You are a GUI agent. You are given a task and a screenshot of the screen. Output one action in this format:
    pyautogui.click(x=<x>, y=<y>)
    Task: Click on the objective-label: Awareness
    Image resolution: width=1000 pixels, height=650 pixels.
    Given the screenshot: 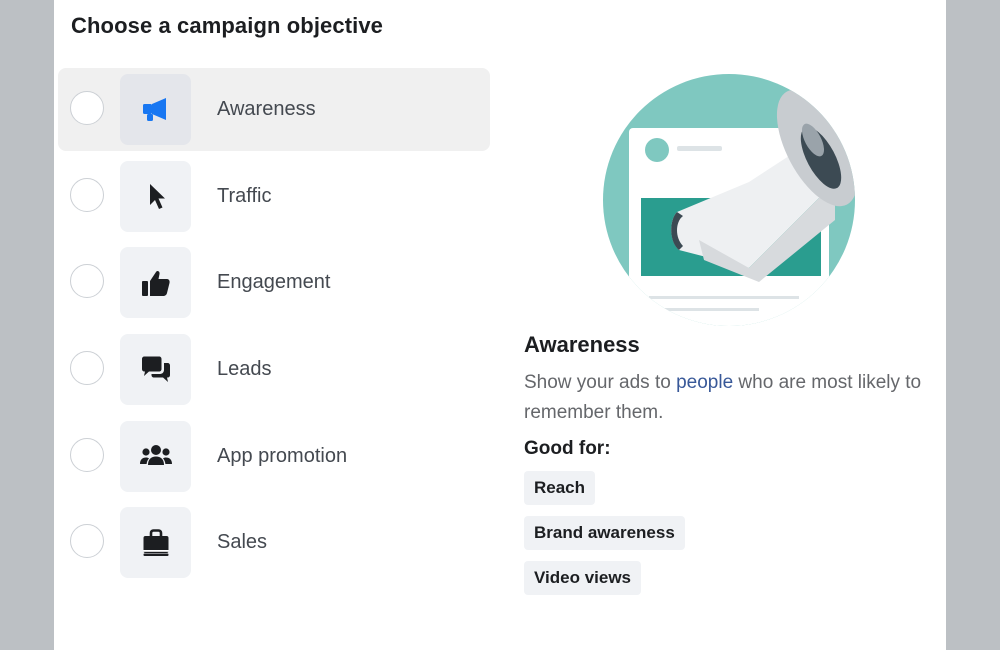 What is the action you would take?
    pyautogui.click(x=266, y=109)
    